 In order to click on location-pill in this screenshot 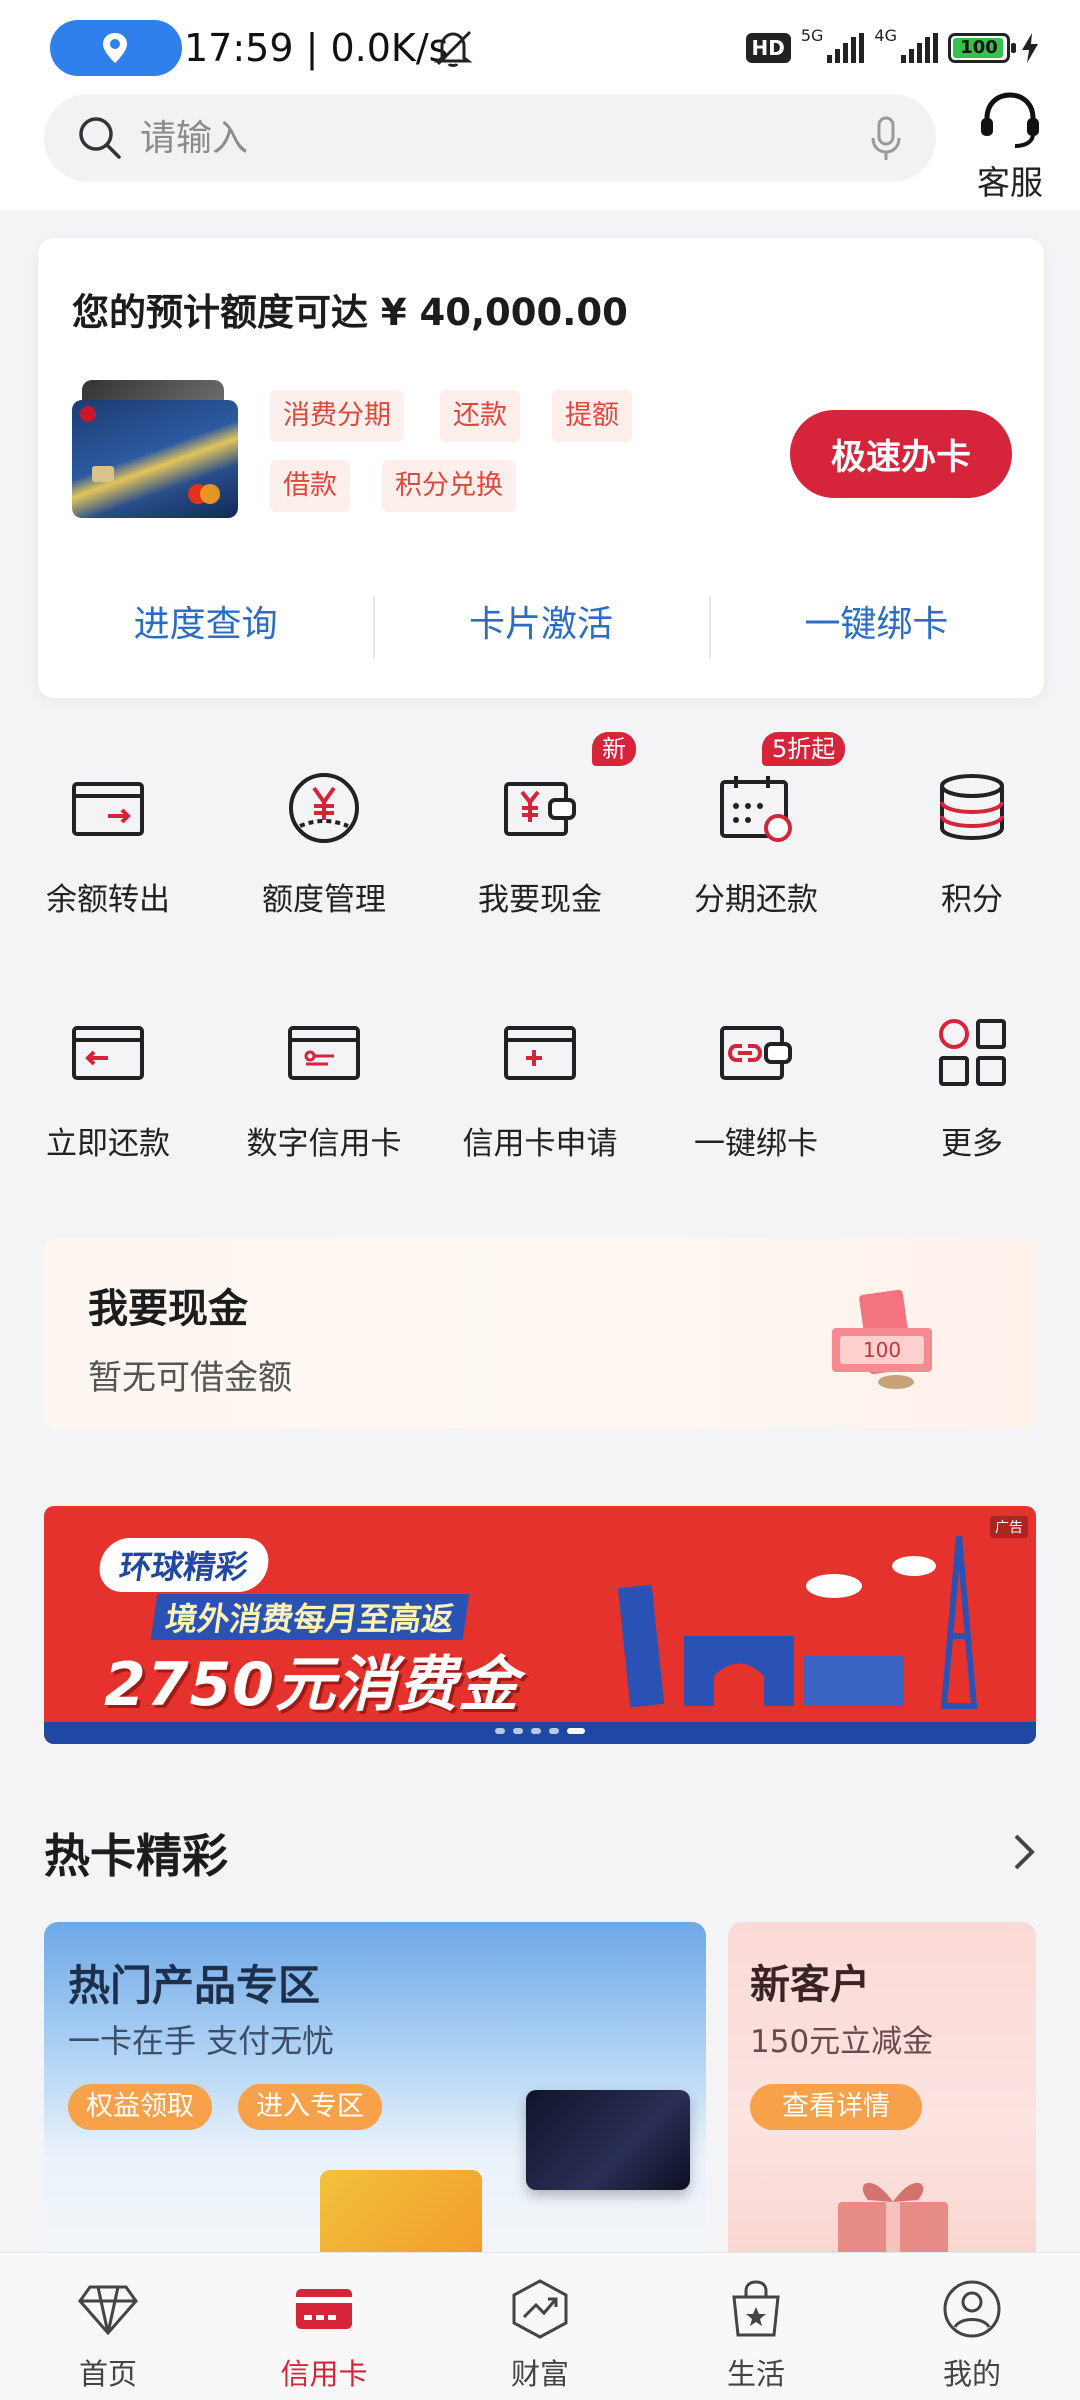, I will do `click(116, 48)`.